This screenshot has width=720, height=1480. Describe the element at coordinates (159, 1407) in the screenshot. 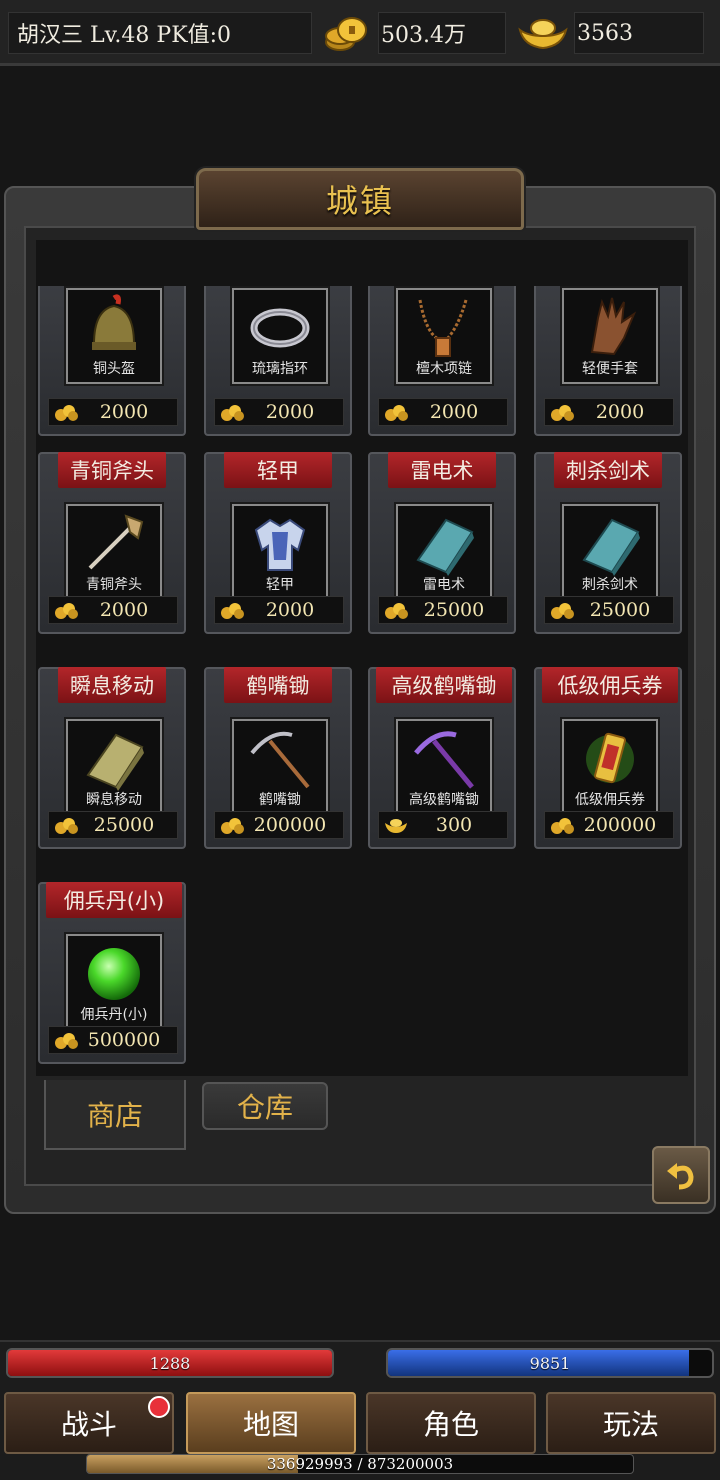

I see `notification-dot` at that location.